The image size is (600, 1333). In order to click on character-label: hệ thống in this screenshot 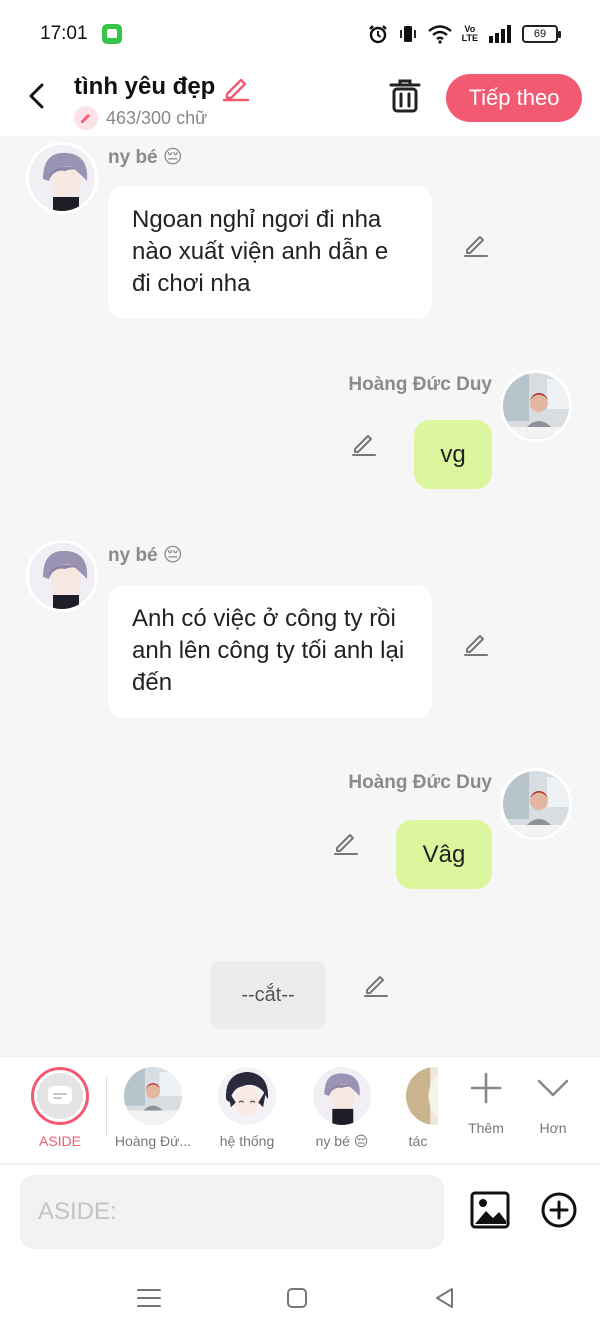, I will do `click(247, 1141)`.